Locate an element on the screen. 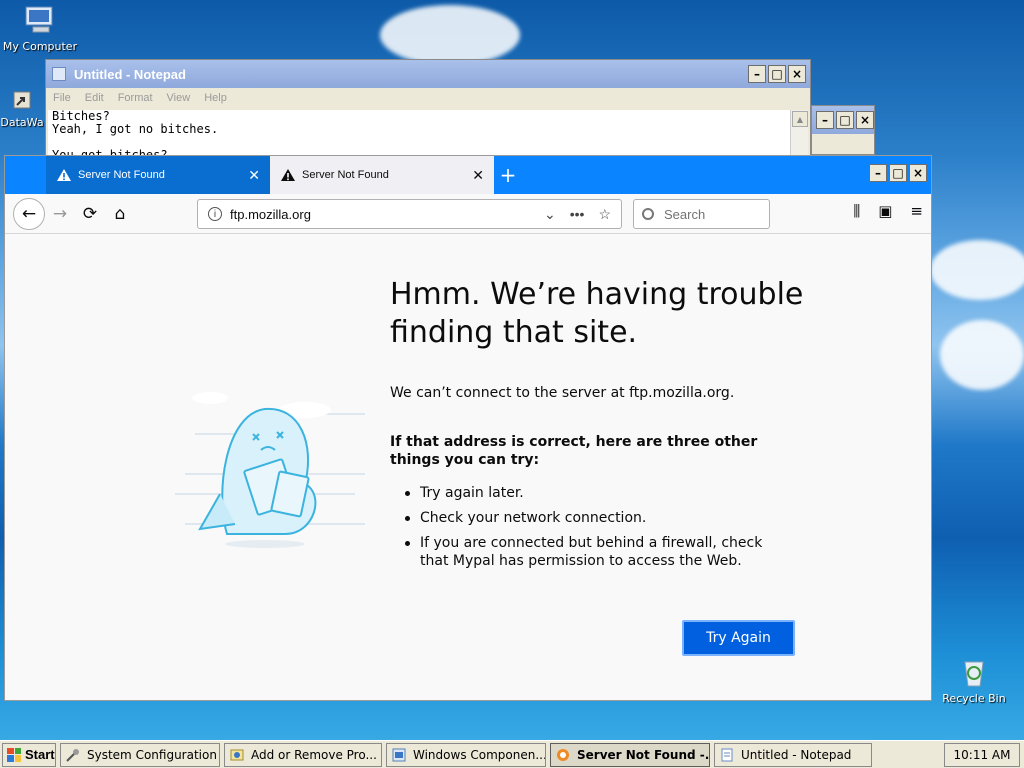 This screenshot has width=1024, height=768. desktop-icon-label: Recycle Bin is located at coordinates (974, 698).